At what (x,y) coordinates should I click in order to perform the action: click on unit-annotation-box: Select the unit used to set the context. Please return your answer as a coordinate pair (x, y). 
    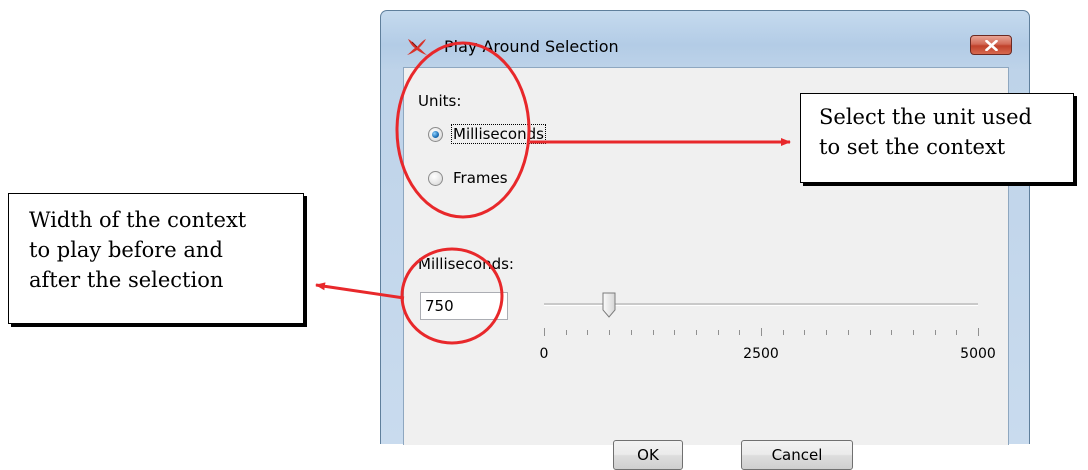
    Looking at the image, I should click on (937, 138).